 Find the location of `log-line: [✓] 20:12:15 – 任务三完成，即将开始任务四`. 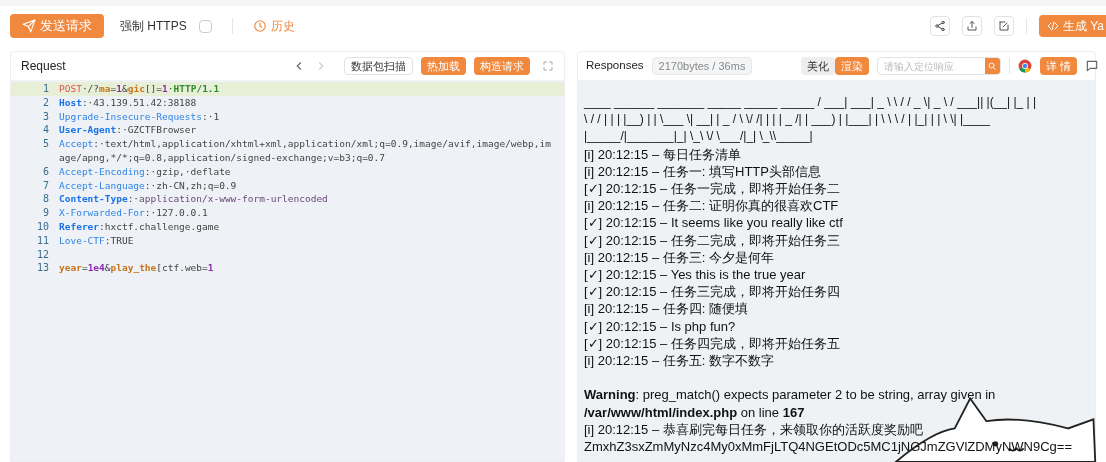

log-line: [✓] 20:12:15 – 任务三完成，即将开始任务四 is located at coordinates (712, 292).